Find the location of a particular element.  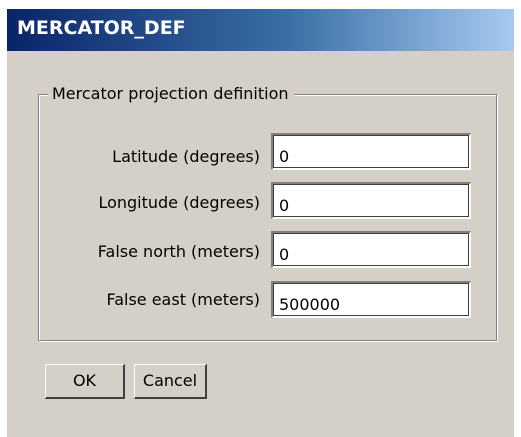

window-title: MERCATOR_DEF is located at coordinates (101, 28).